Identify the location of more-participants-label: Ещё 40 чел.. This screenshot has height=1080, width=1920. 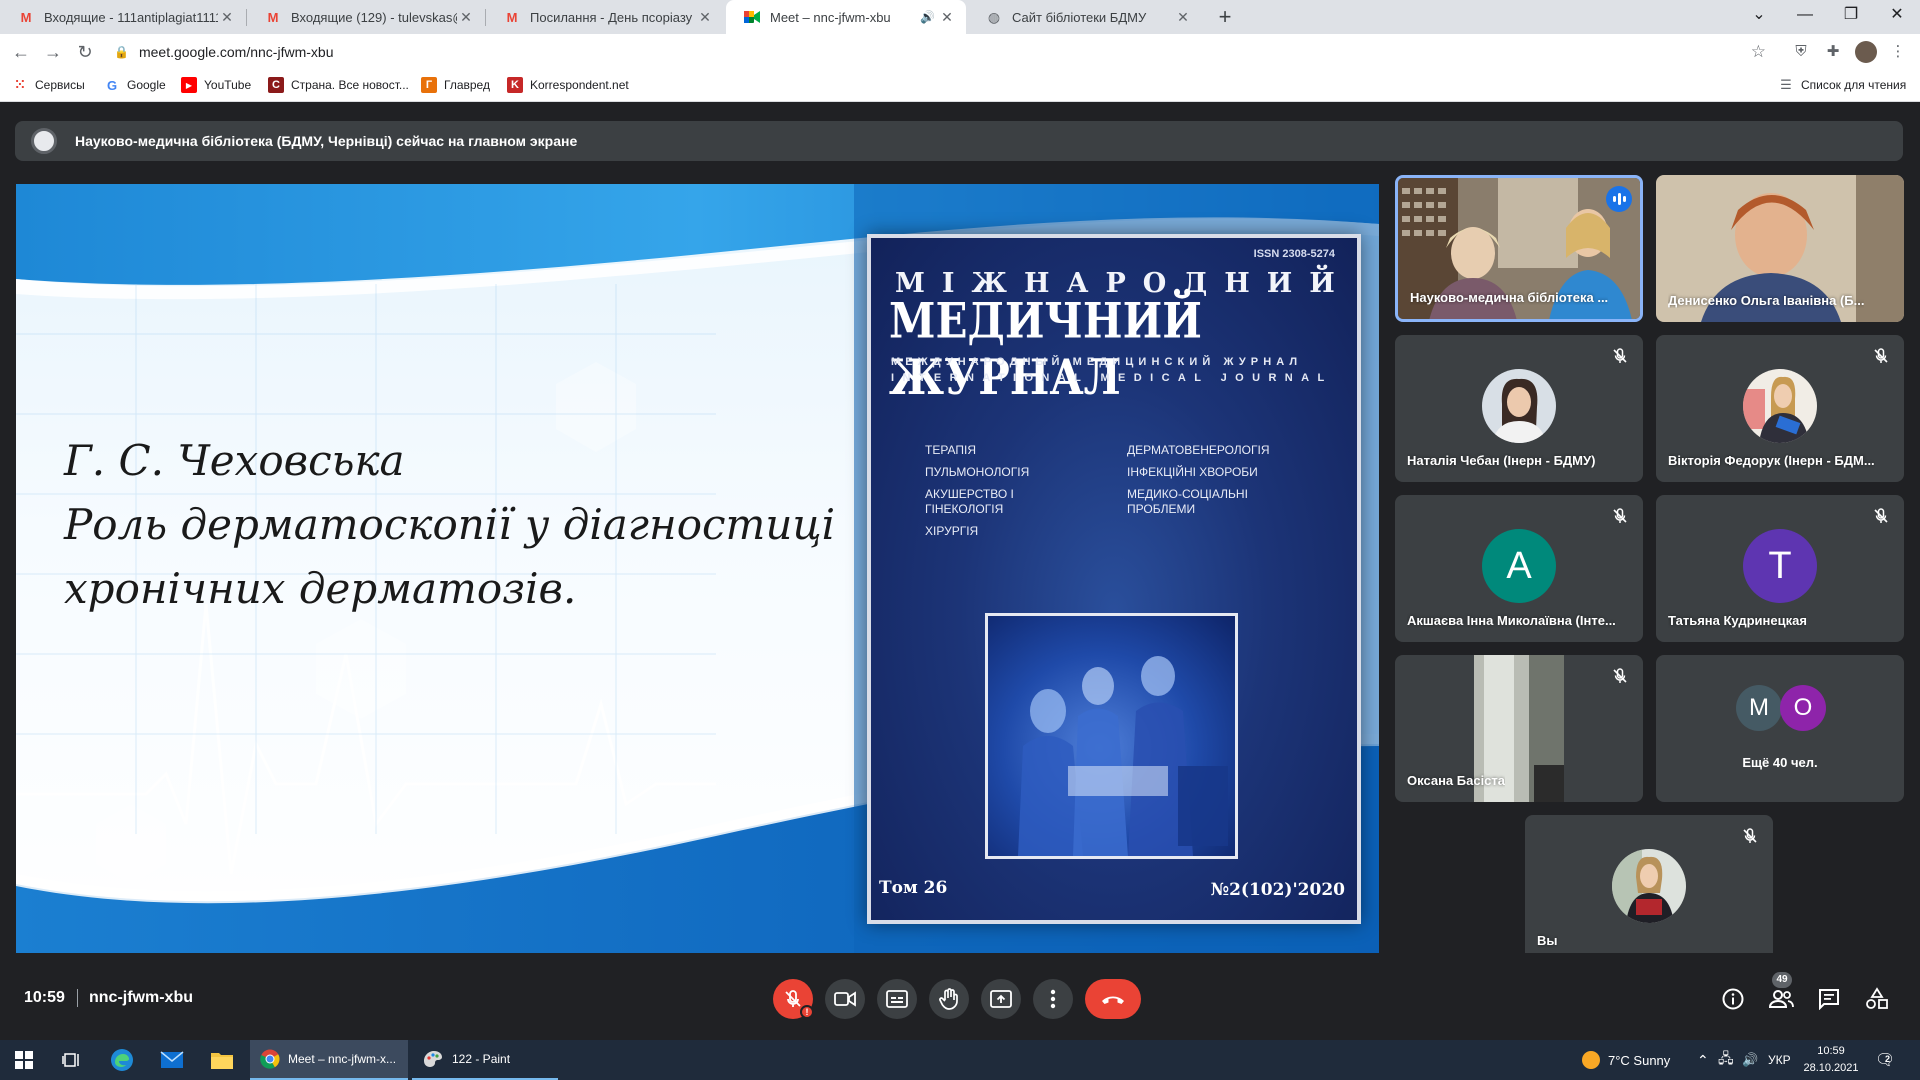
(1780, 762).